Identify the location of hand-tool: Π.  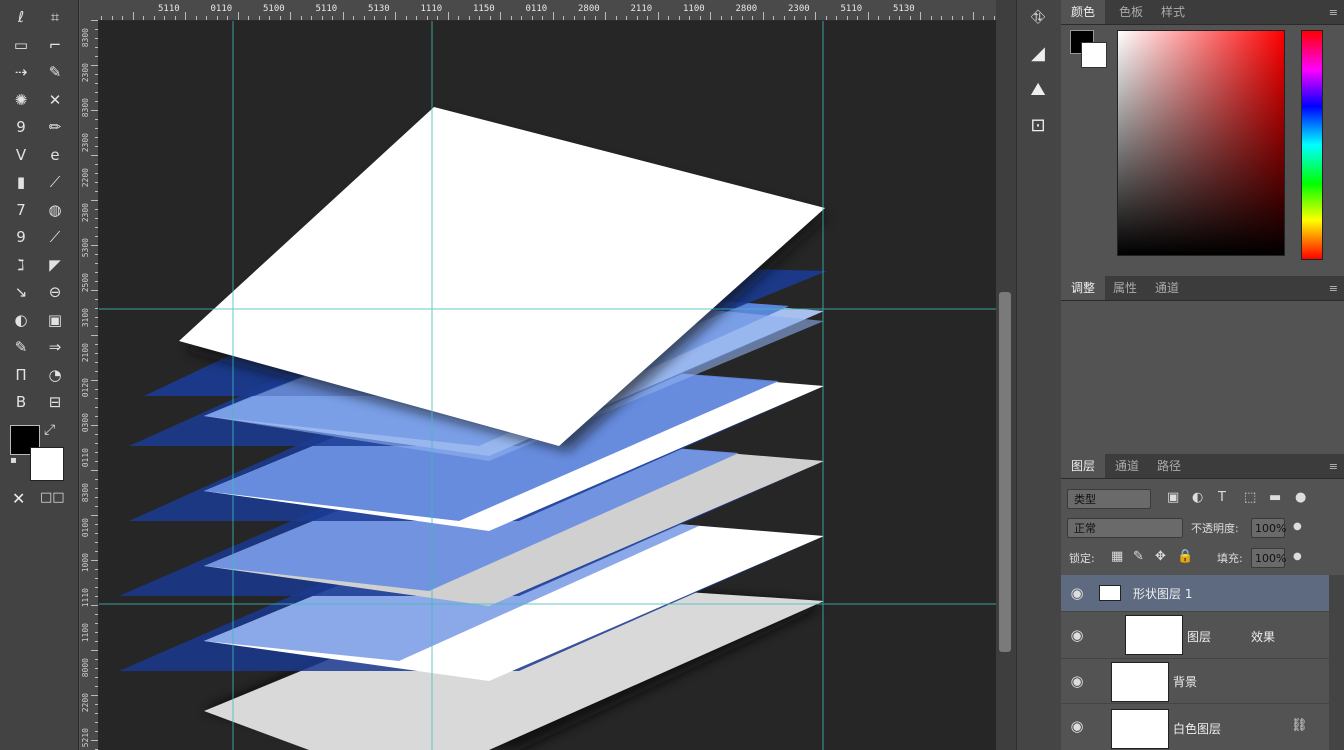
(21, 375).